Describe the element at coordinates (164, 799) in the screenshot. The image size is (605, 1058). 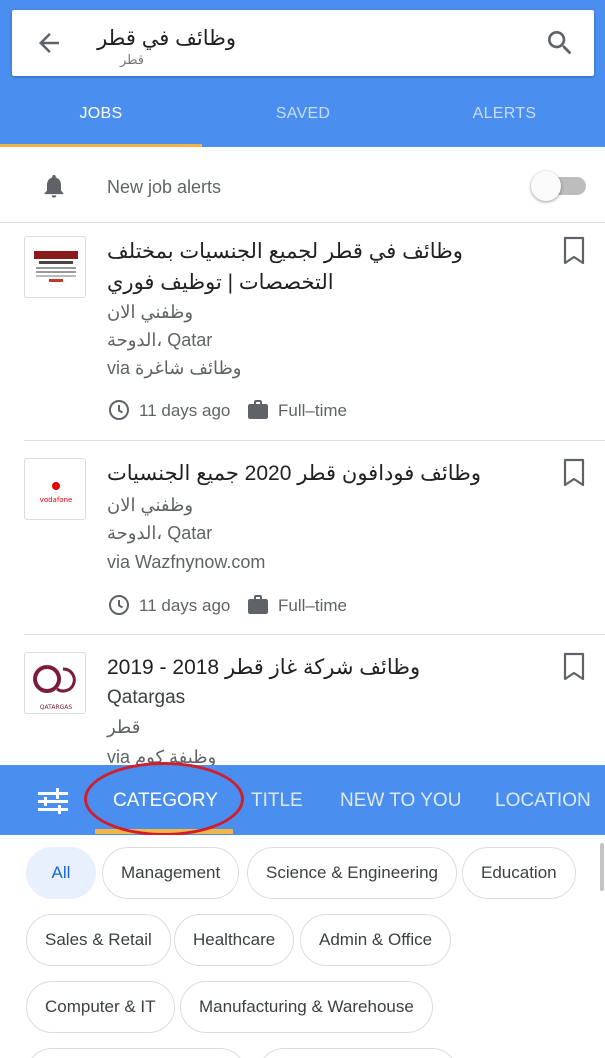
I see `annotation-highlight-circle` at that location.